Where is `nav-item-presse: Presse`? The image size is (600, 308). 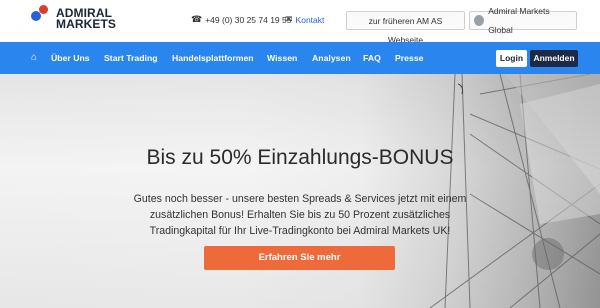
nav-item-presse: Presse is located at coordinates (409, 58).